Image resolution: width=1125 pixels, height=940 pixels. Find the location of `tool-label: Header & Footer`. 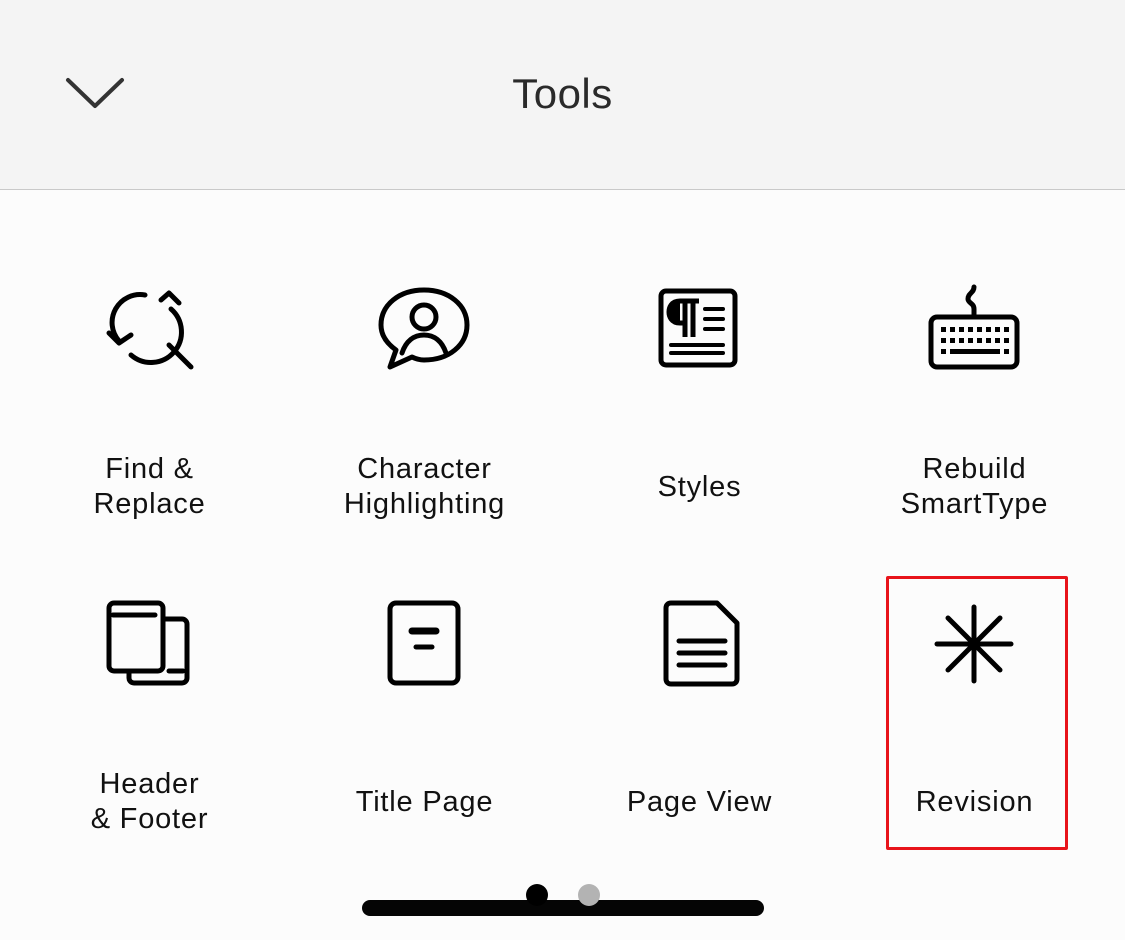

tool-label: Header & Footer is located at coordinates (149, 801).